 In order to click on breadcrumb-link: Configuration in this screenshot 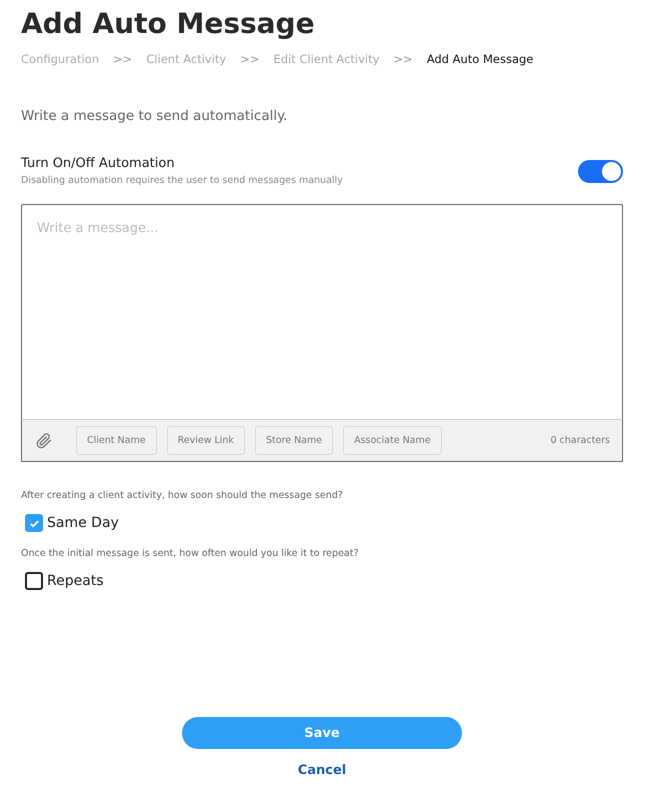, I will do `click(60, 59)`.